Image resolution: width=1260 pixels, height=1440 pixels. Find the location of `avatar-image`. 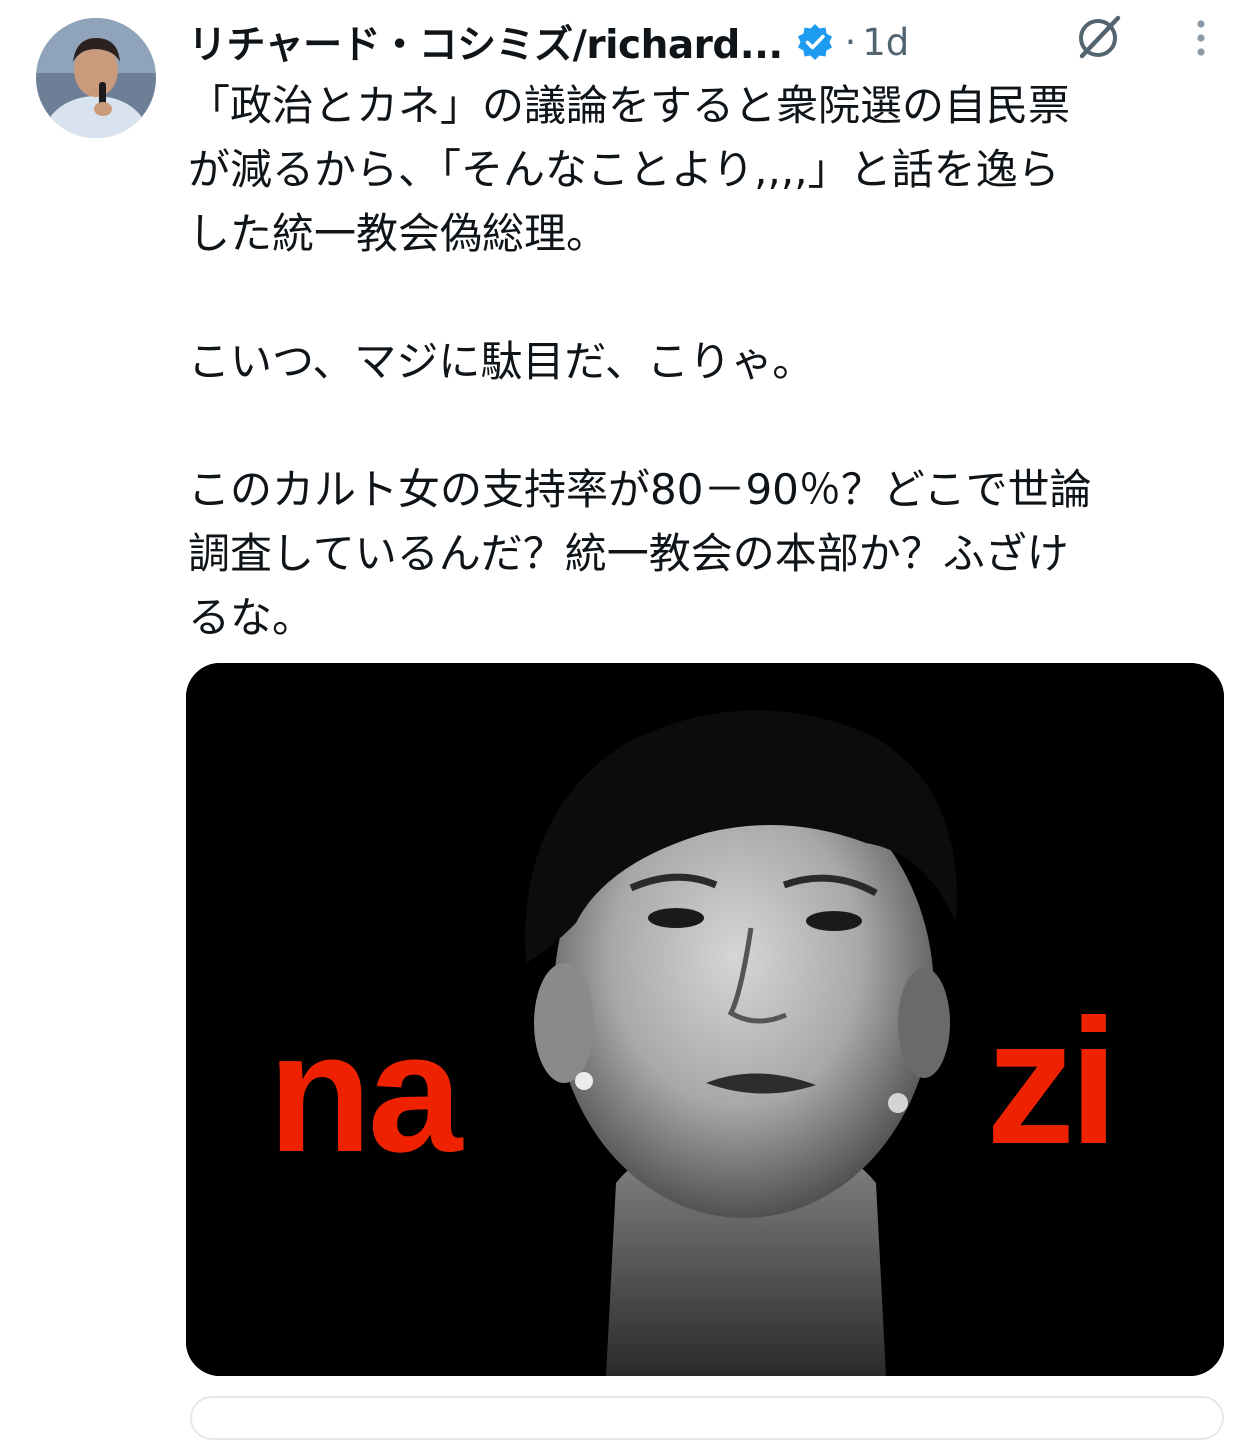

avatar-image is located at coordinates (96, 78).